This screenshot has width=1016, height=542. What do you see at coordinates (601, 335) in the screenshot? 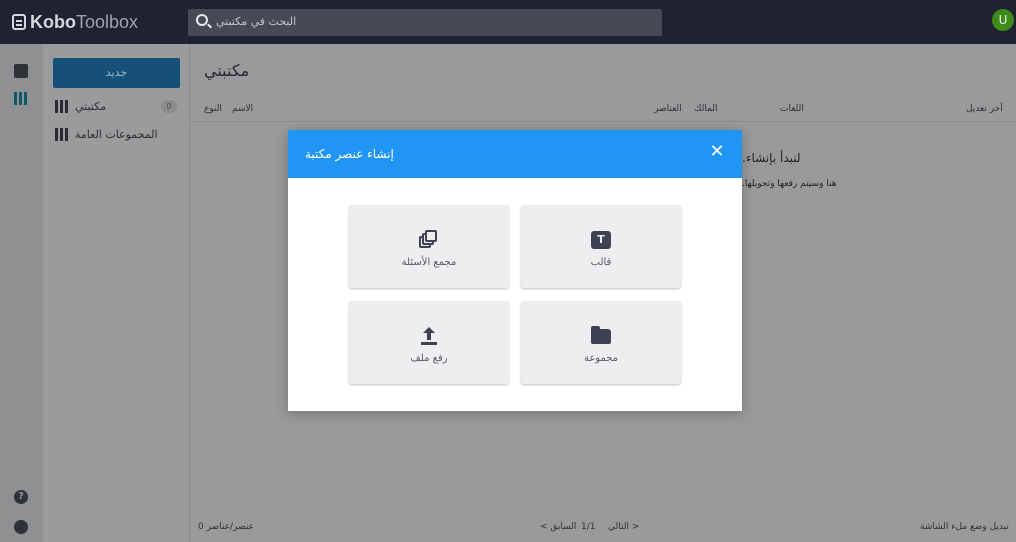
I see `folder-icon` at bounding box center [601, 335].